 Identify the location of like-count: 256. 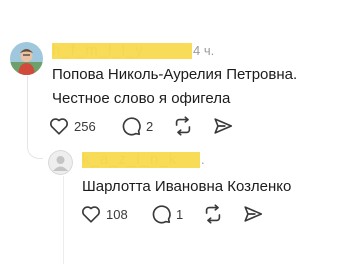
(85, 126).